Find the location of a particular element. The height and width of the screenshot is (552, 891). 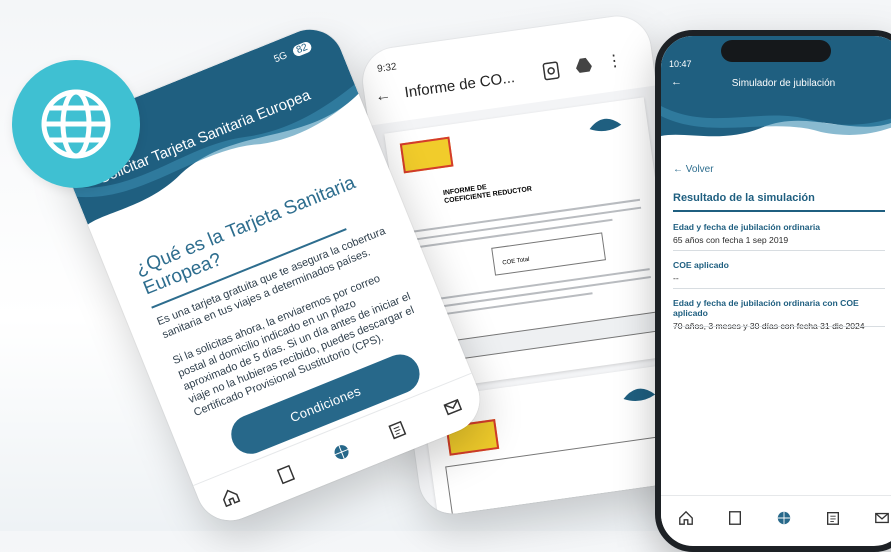

globe-badge is located at coordinates (76, 124).